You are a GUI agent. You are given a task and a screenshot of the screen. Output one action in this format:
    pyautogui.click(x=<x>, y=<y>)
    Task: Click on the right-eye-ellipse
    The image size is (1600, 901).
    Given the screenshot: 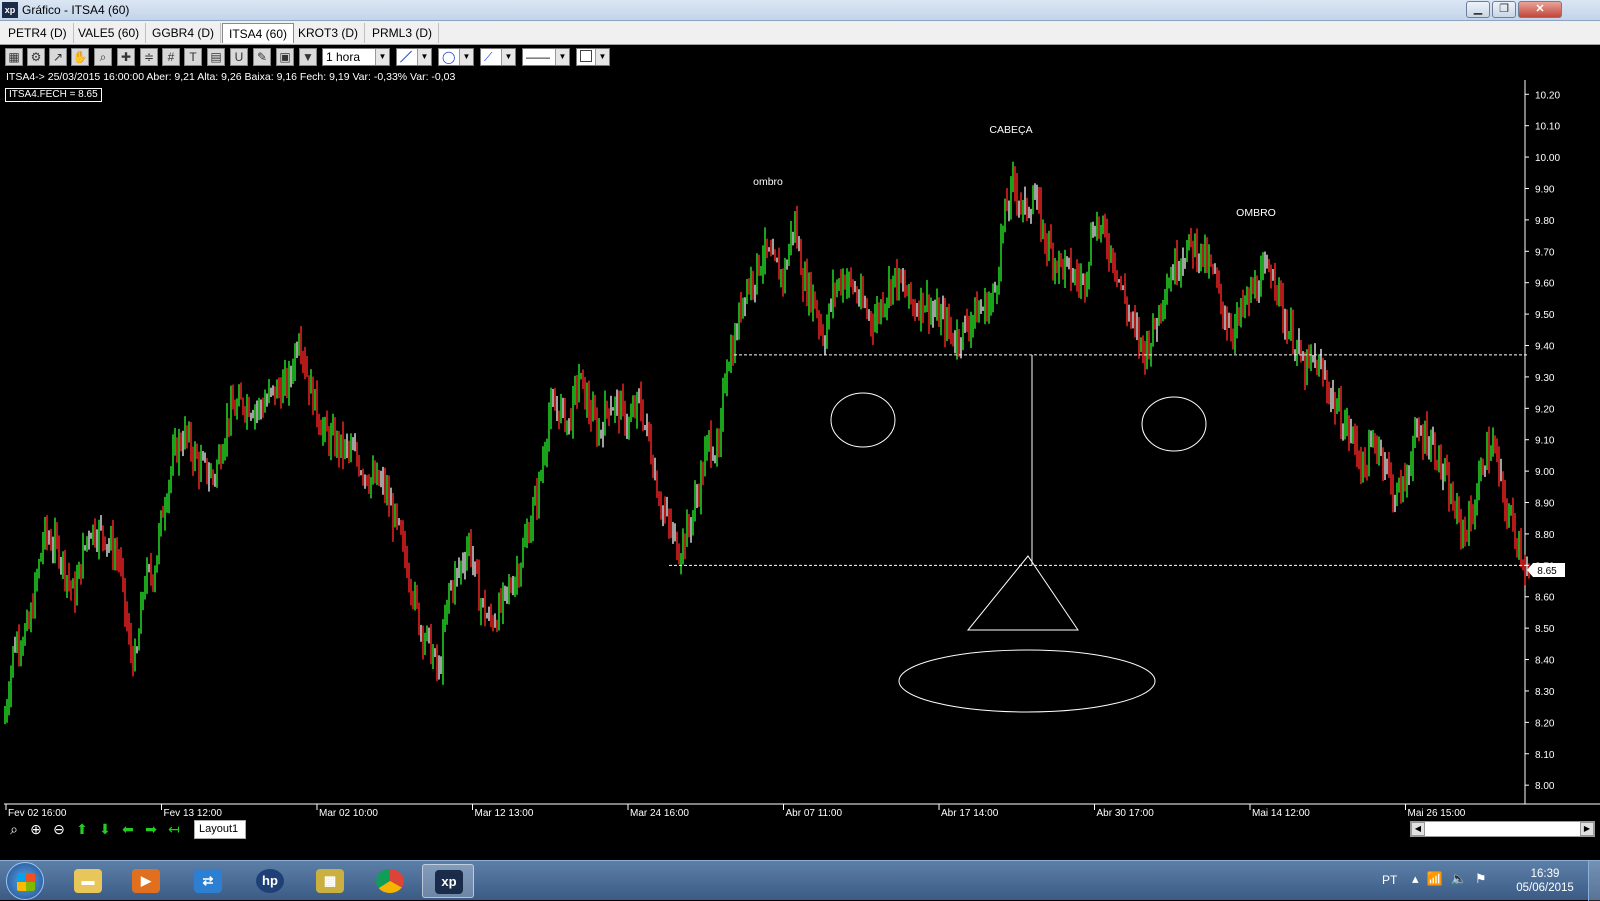 What is the action you would take?
    pyautogui.click(x=1174, y=424)
    